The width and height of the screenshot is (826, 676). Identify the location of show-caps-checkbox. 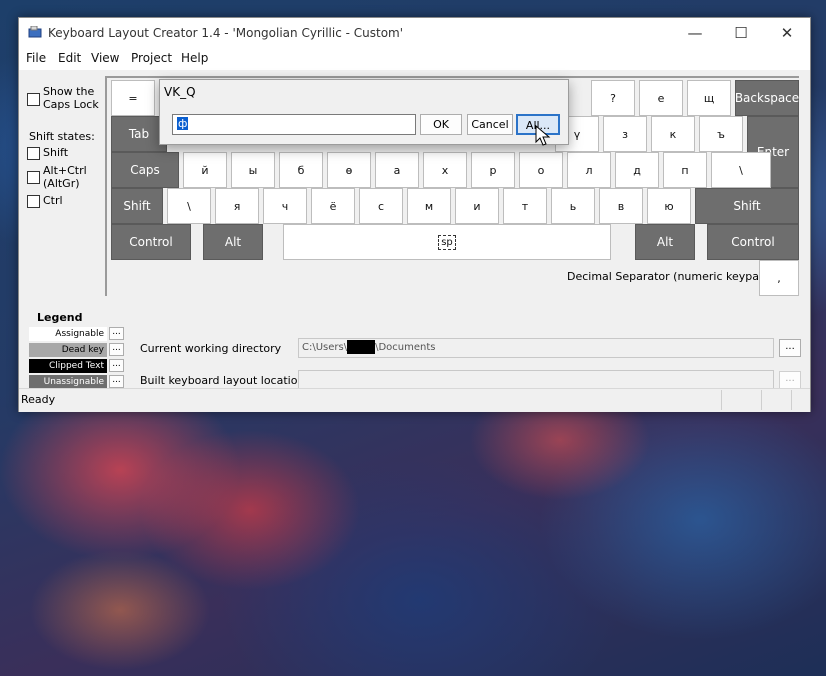
(33, 99).